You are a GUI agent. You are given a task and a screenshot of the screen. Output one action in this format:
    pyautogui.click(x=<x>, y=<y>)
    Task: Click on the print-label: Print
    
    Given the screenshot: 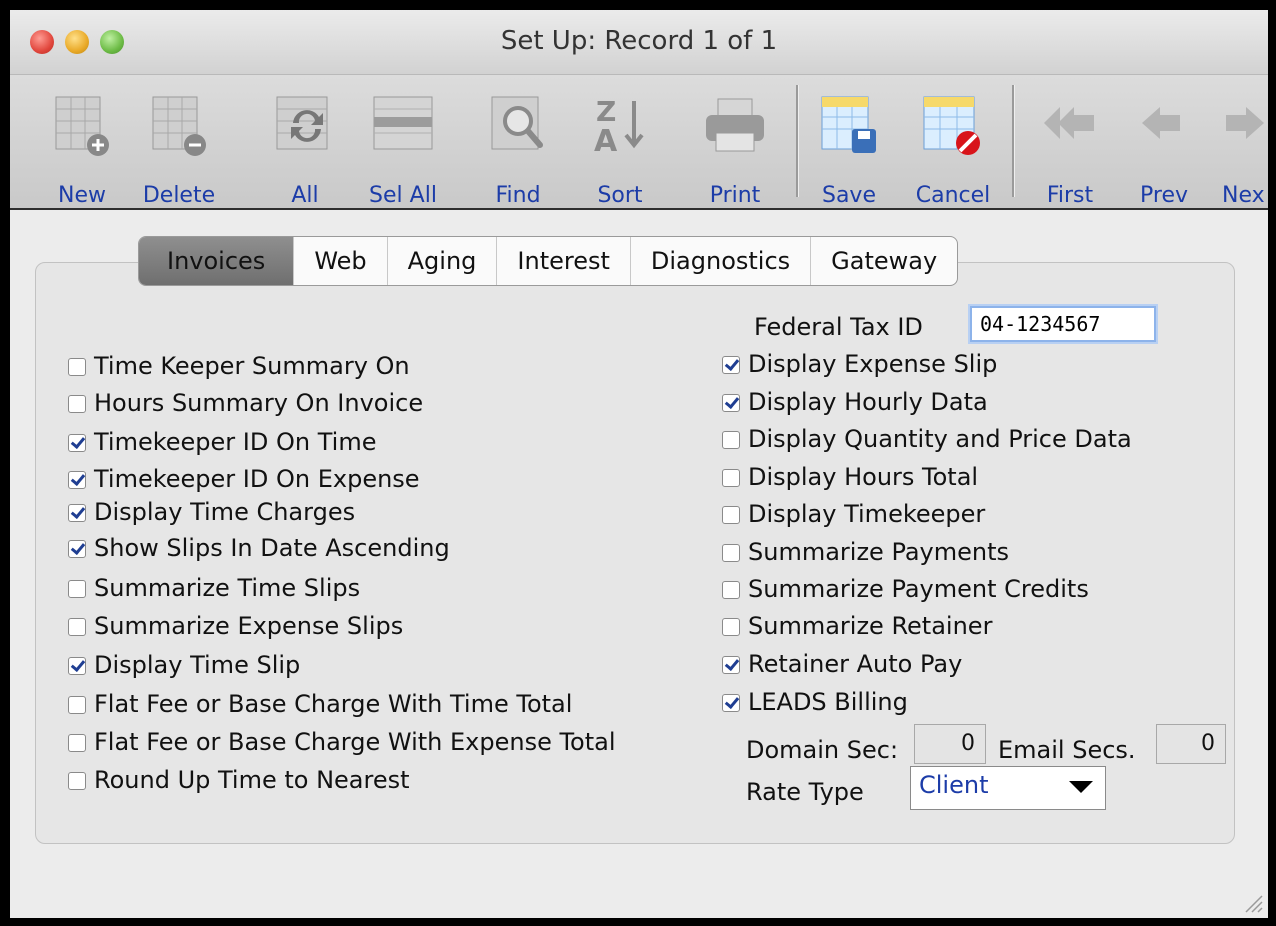 What is the action you would take?
    pyautogui.click(x=735, y=195)
    